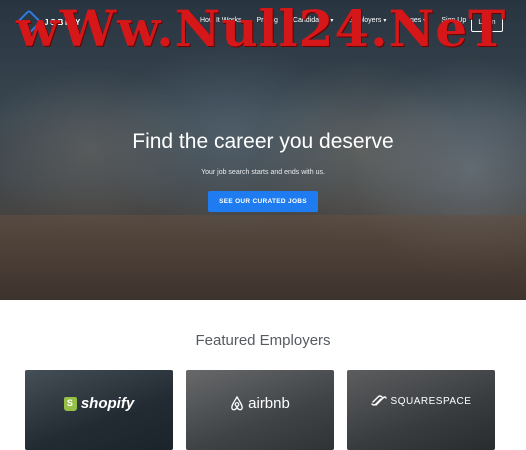 This screenshot has width=526, height=450. Describe the element at coordinates (421, 410) in the screenshot. I see `employer-card-squarespace: SQUARESPACE` at that location.